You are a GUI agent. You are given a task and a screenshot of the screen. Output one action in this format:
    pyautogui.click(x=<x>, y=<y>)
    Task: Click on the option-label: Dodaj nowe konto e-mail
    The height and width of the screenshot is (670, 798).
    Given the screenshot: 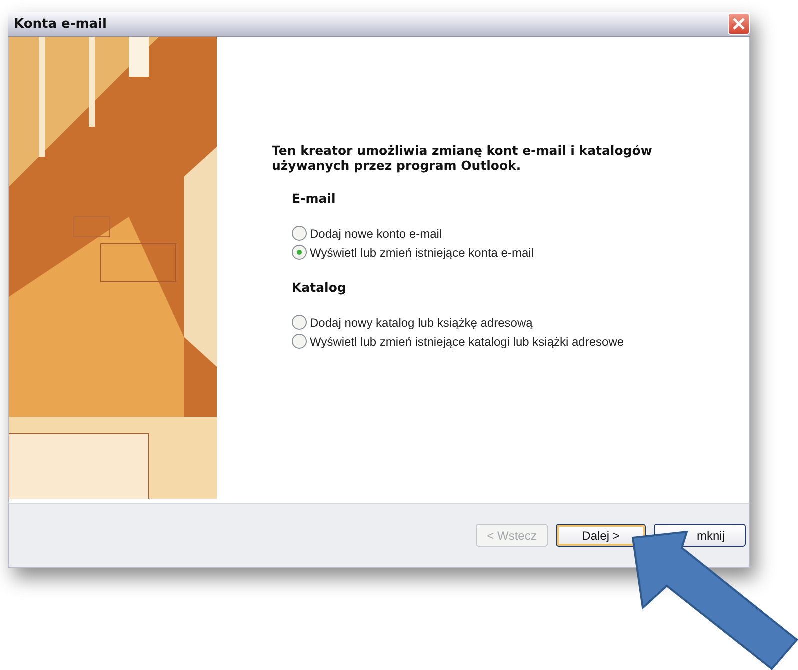 What is the action you would take?
    pyautogui.click(x=376, y=233)
    